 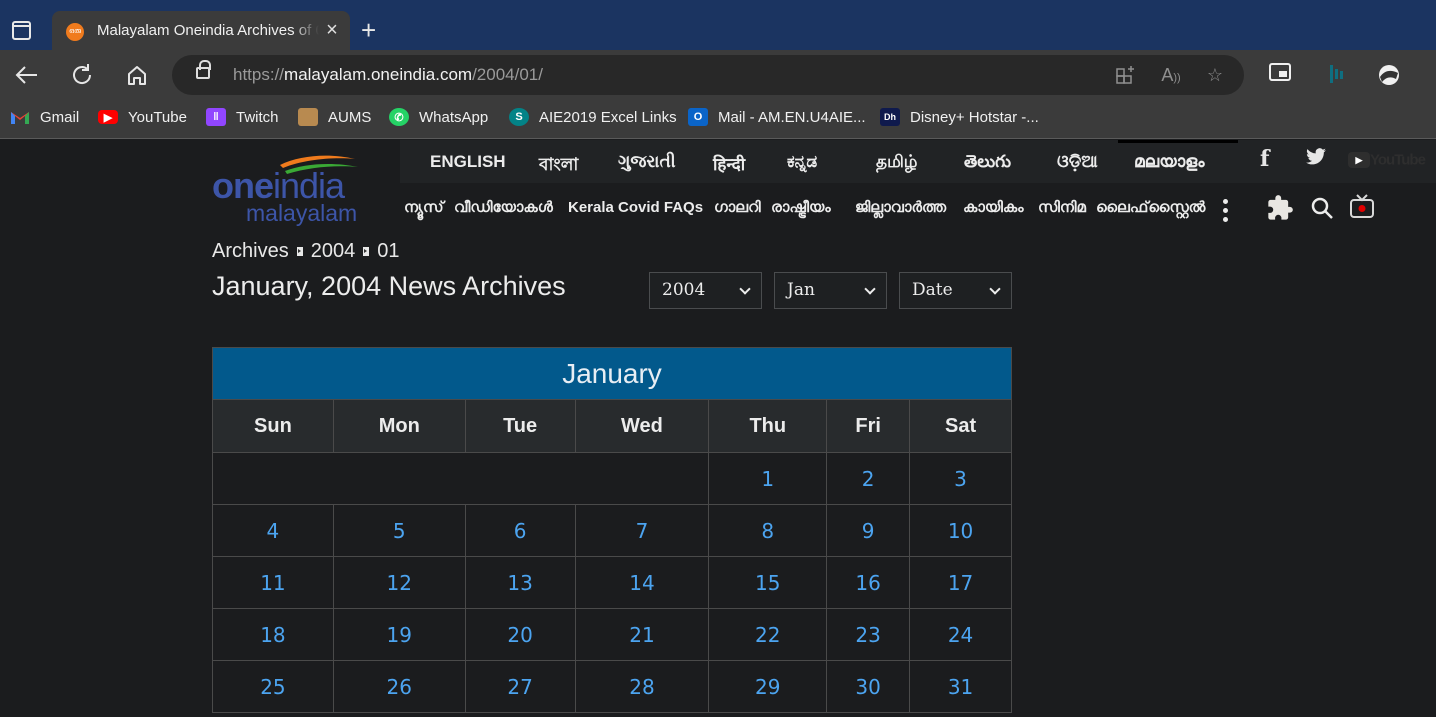 What do you see at coordinates (1280, 75) in the screenshot?
I see `picture-in-picture-icon` at bounding box center [1280, 75].